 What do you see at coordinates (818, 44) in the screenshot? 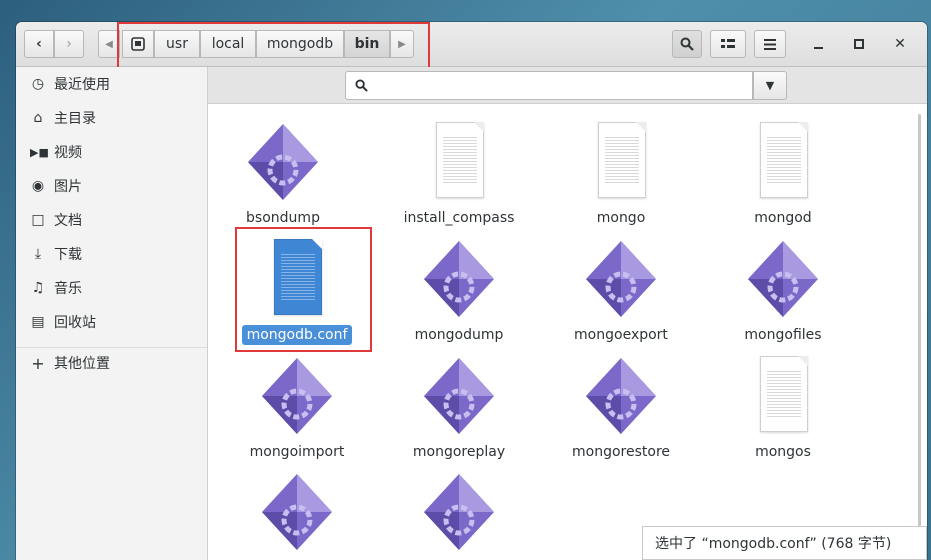
I see `minimize-button` at bounding box center [818, 44].